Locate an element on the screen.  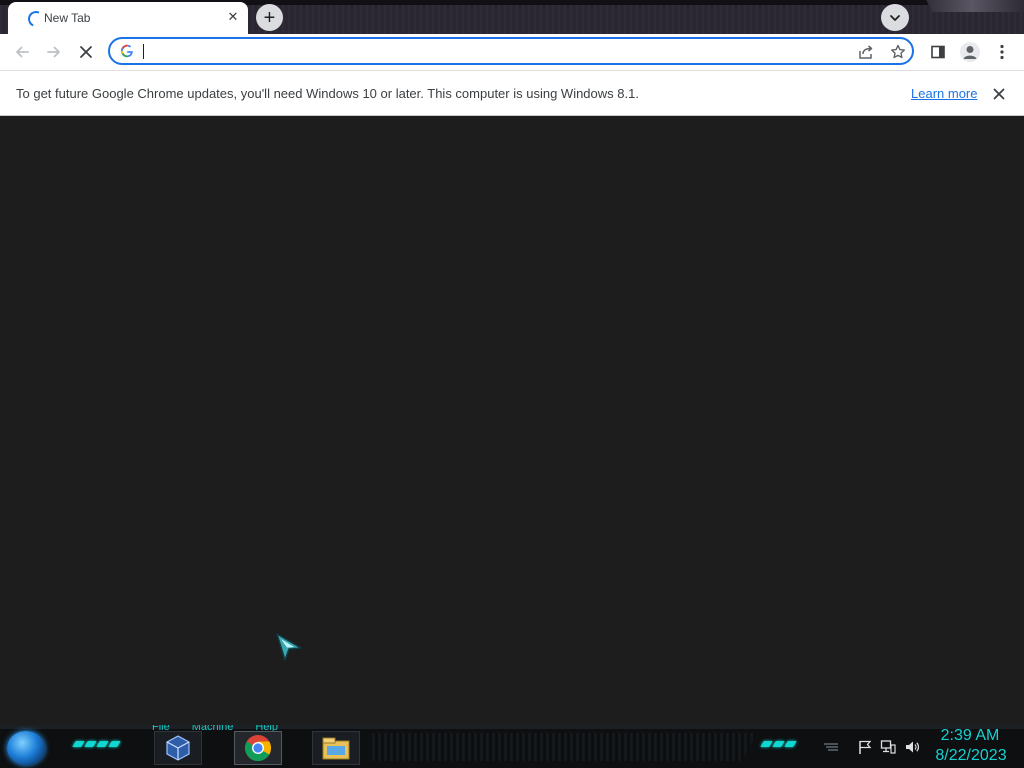
chrome-menu-button is located at coordinates (1002, 52).